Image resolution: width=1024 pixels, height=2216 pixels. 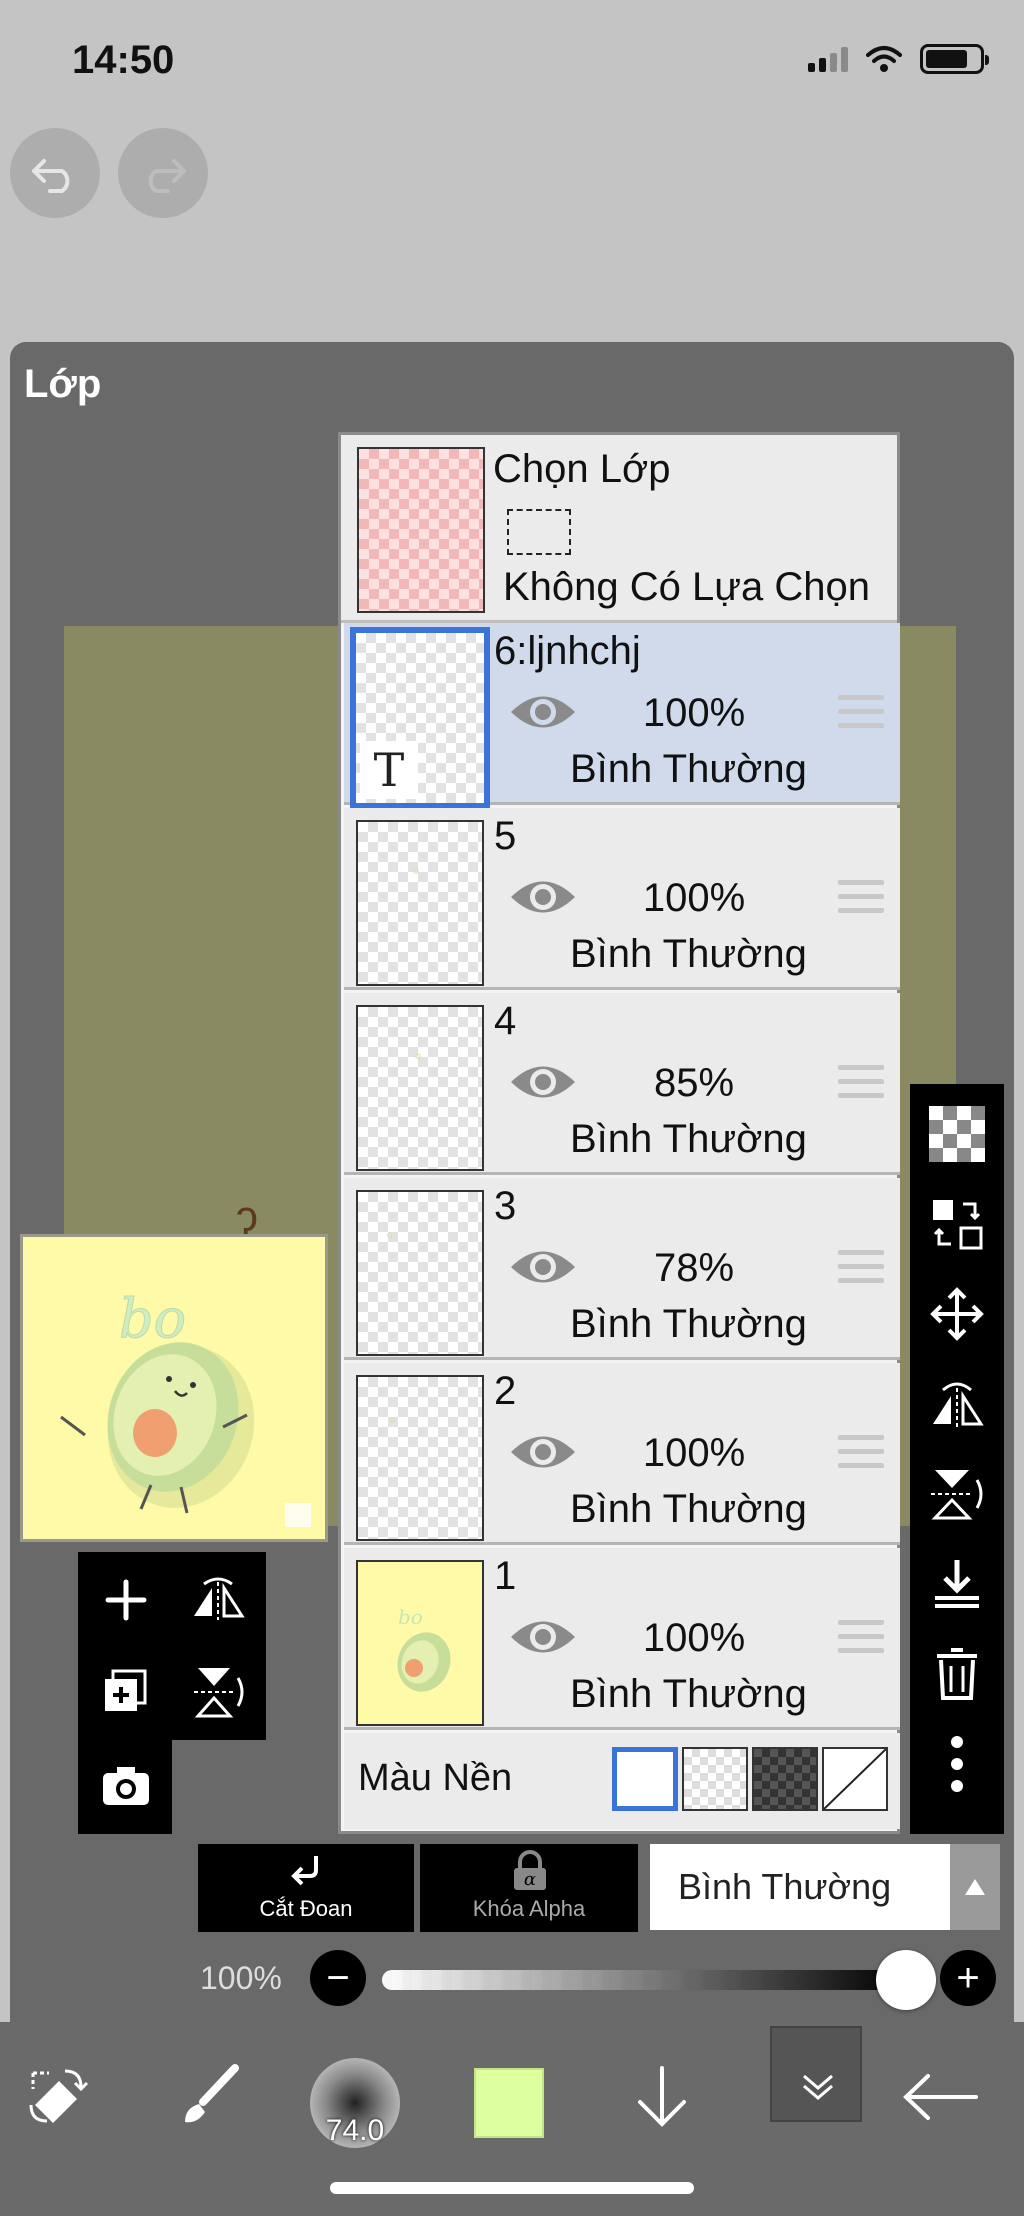 I want to click on transform-icon, so click(x=59, y=2096).